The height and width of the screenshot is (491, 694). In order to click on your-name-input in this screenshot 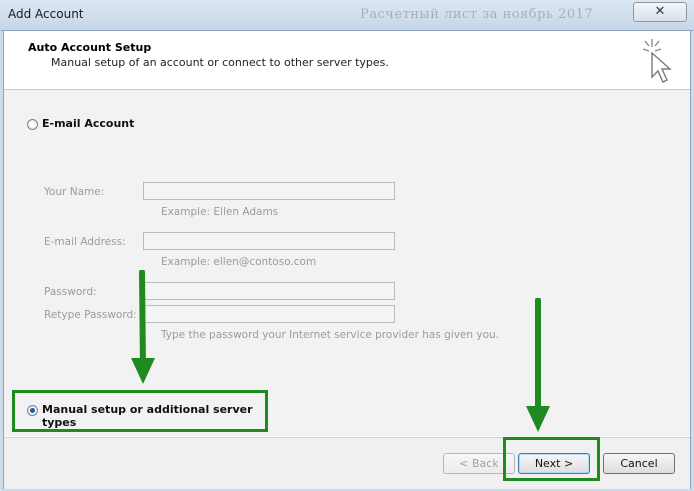, I will do `click(269, 191)`.